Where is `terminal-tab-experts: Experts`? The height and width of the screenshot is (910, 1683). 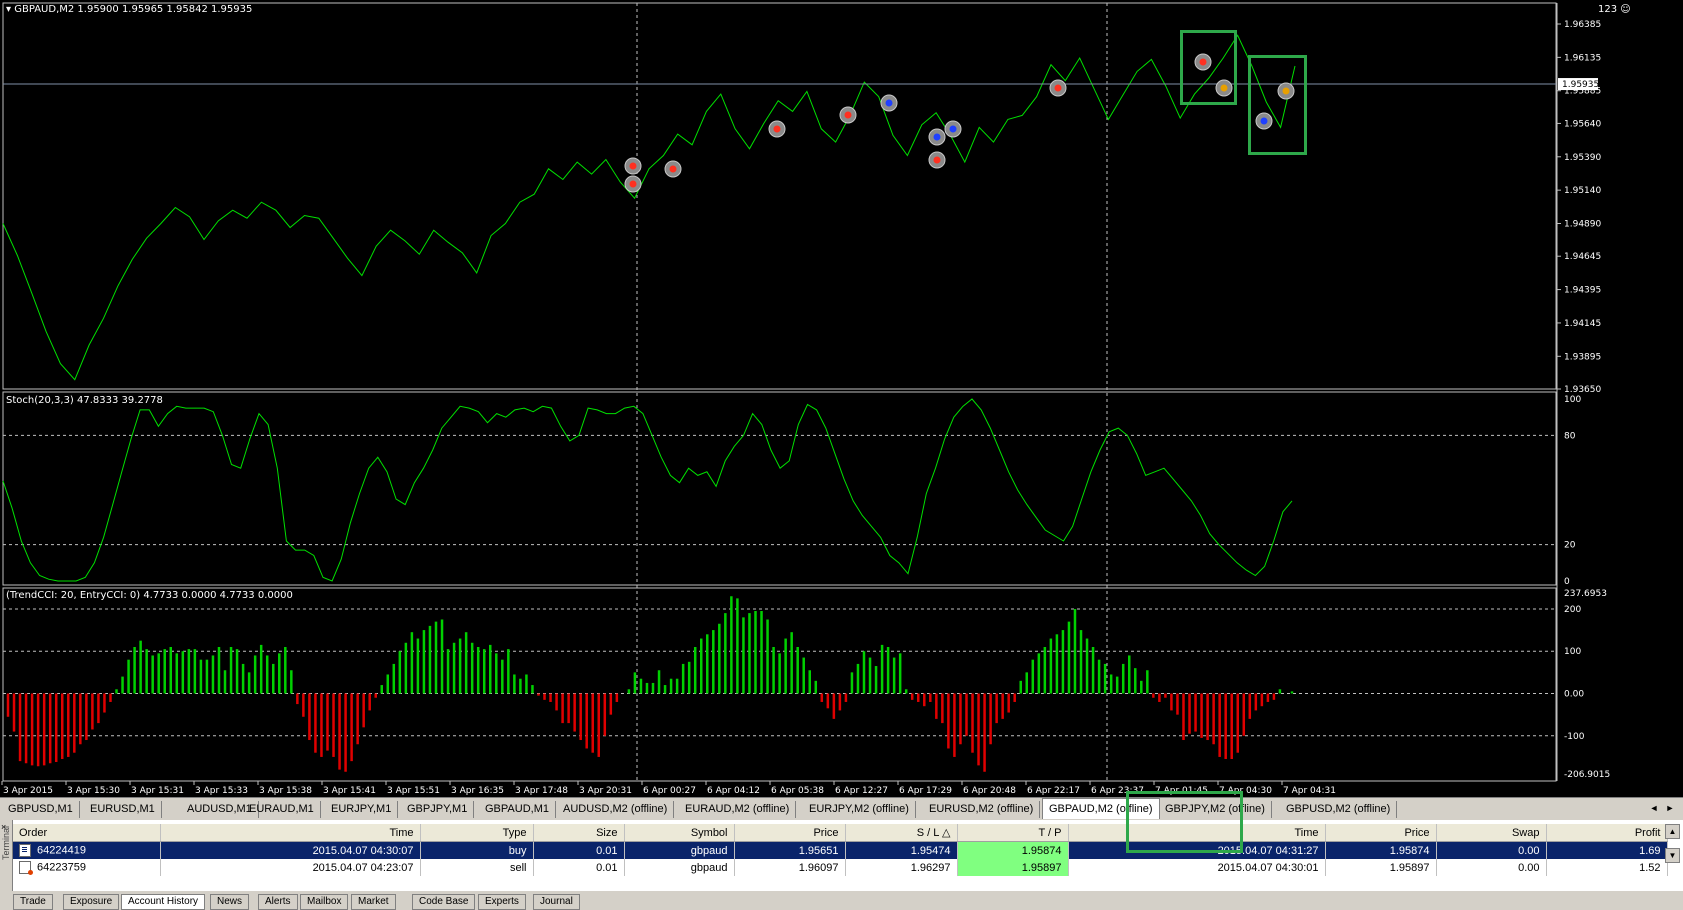
terminal-tab-experts: Experts is located at coordinates (502, 902).